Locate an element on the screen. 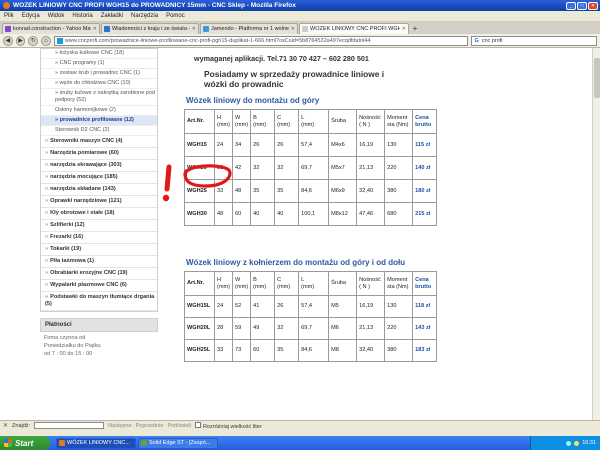 The height and width of the screenshot is (450, 600). tab-cnc-sklep: WÓZEK LINIOWY CNC PROFI WGH15 do... ✕ is located at coordinates (354, 28).